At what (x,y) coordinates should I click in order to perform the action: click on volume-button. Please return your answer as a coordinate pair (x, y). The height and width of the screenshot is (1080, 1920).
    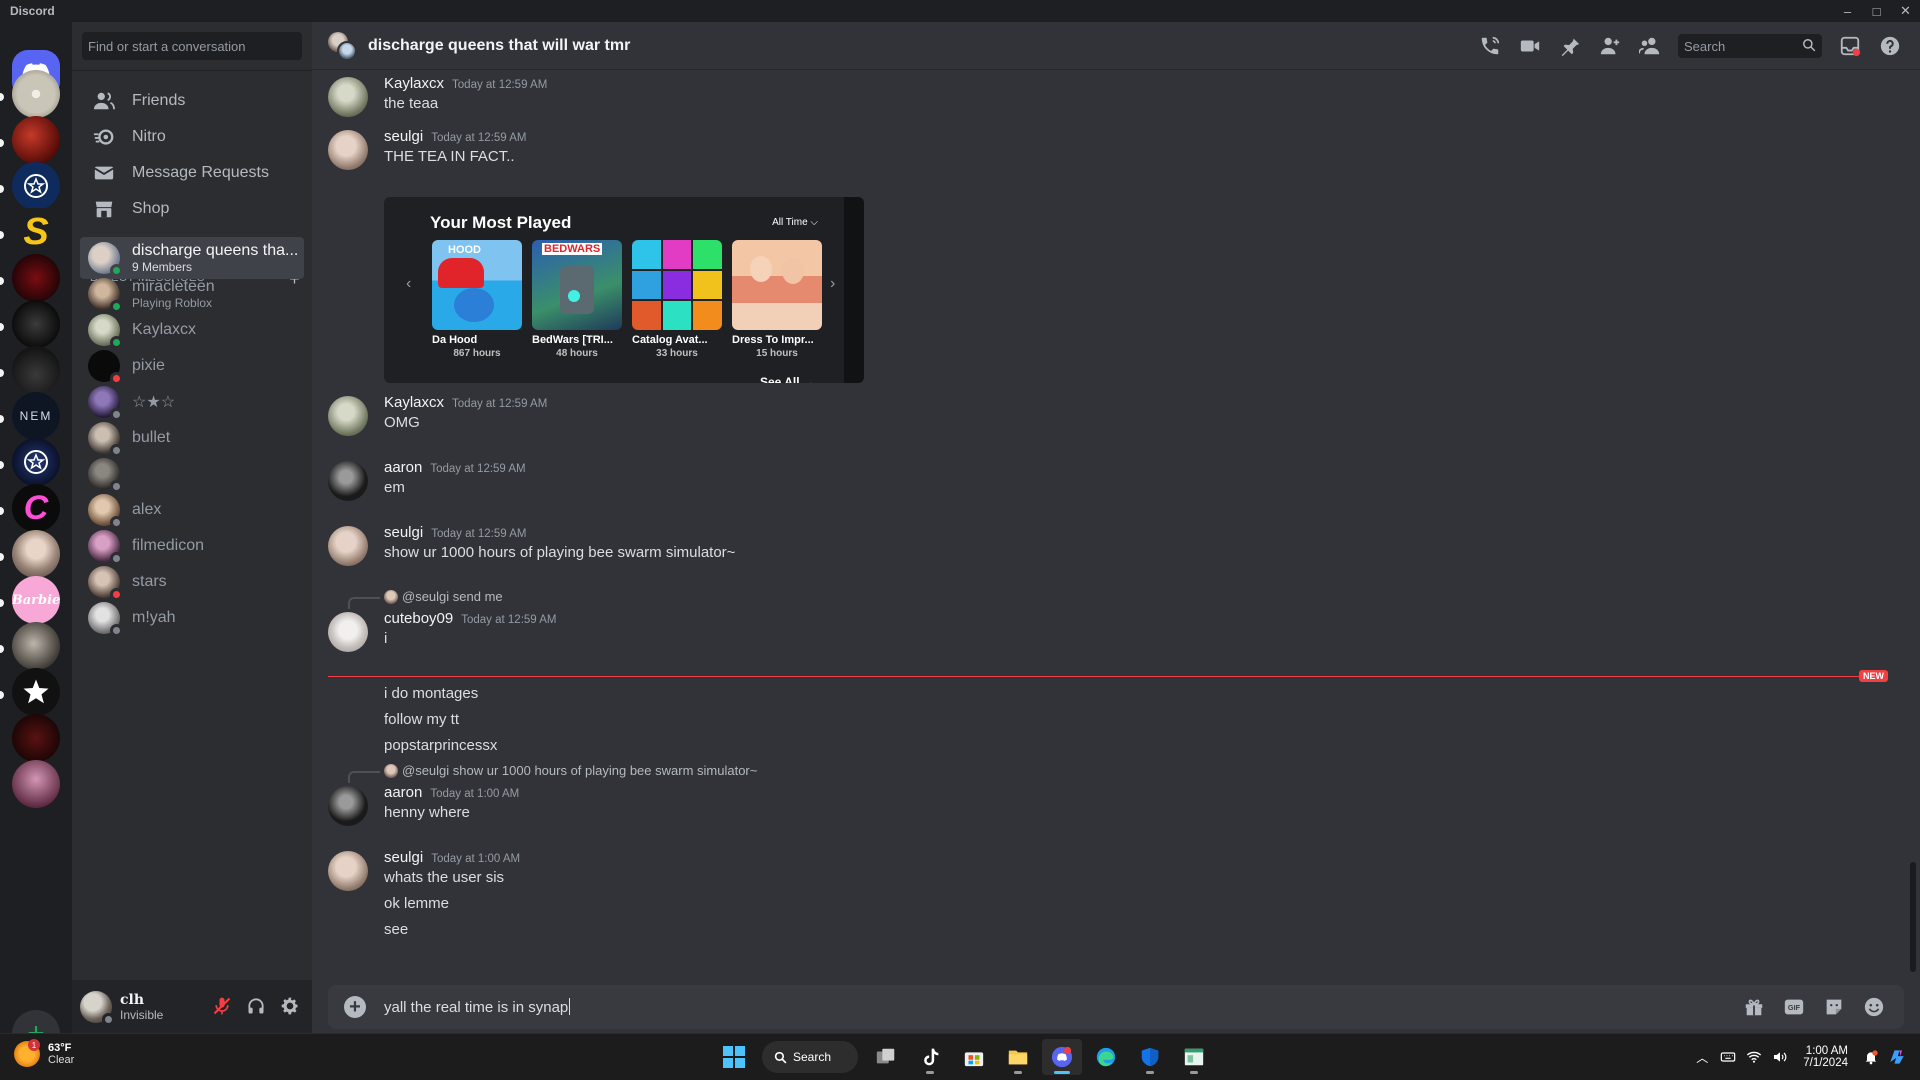
    Looking at the image, I should click on (1780, 1057).